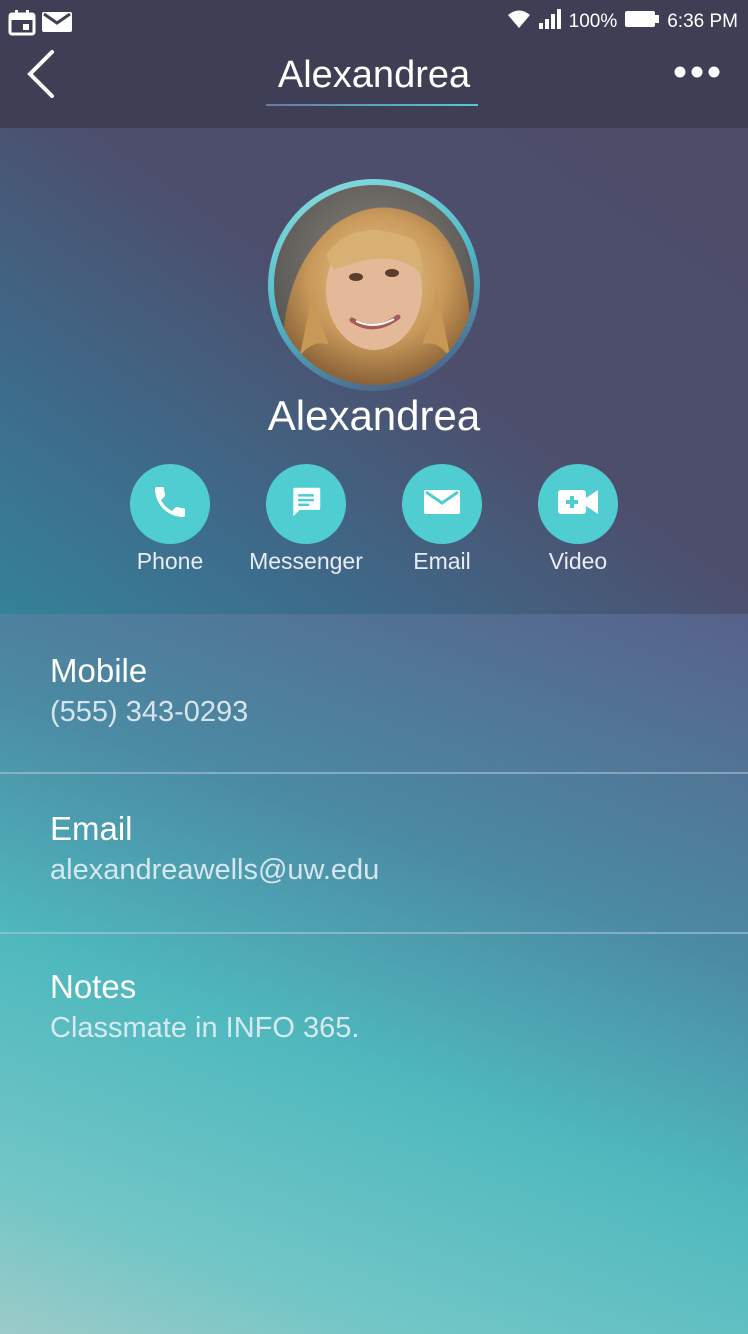  I want to click on video-action-button, so click(578, 504).